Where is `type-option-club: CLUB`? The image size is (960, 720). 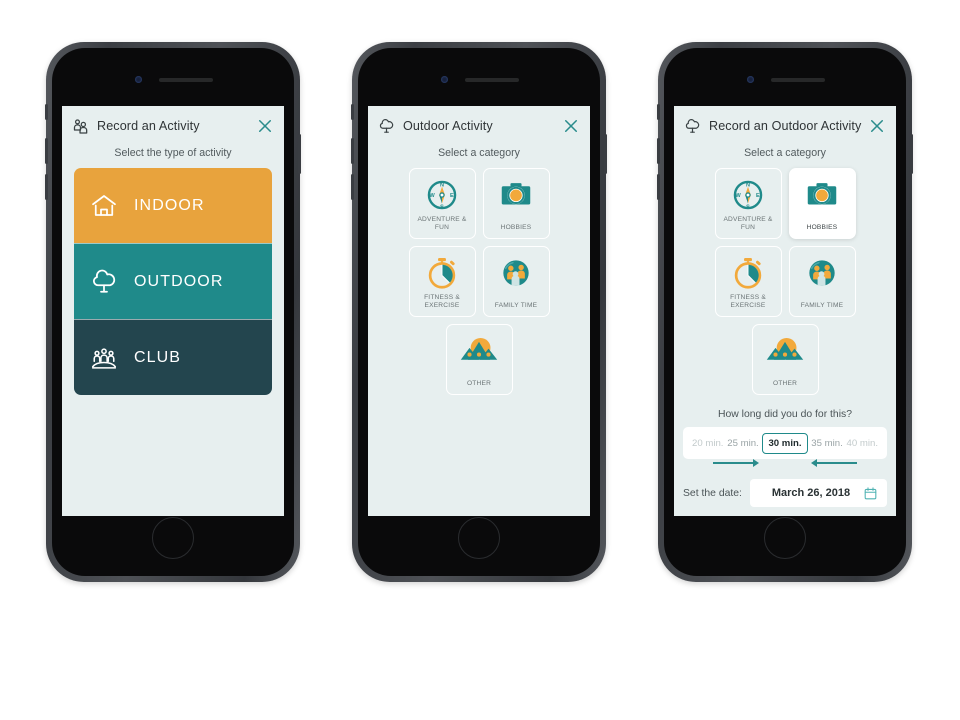 type-option-club: CLUB is located at coordinates (173, 357).